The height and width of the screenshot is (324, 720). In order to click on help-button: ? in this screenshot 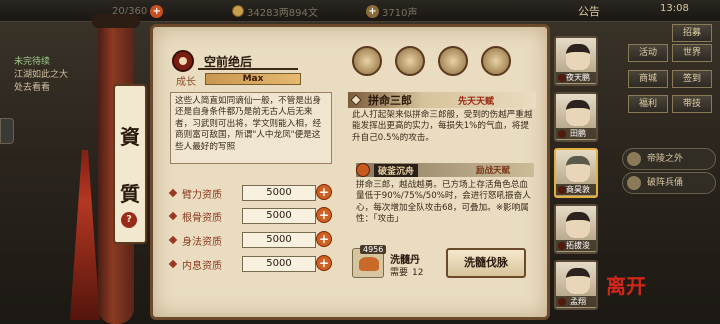, I will do `click(129, 220)`.